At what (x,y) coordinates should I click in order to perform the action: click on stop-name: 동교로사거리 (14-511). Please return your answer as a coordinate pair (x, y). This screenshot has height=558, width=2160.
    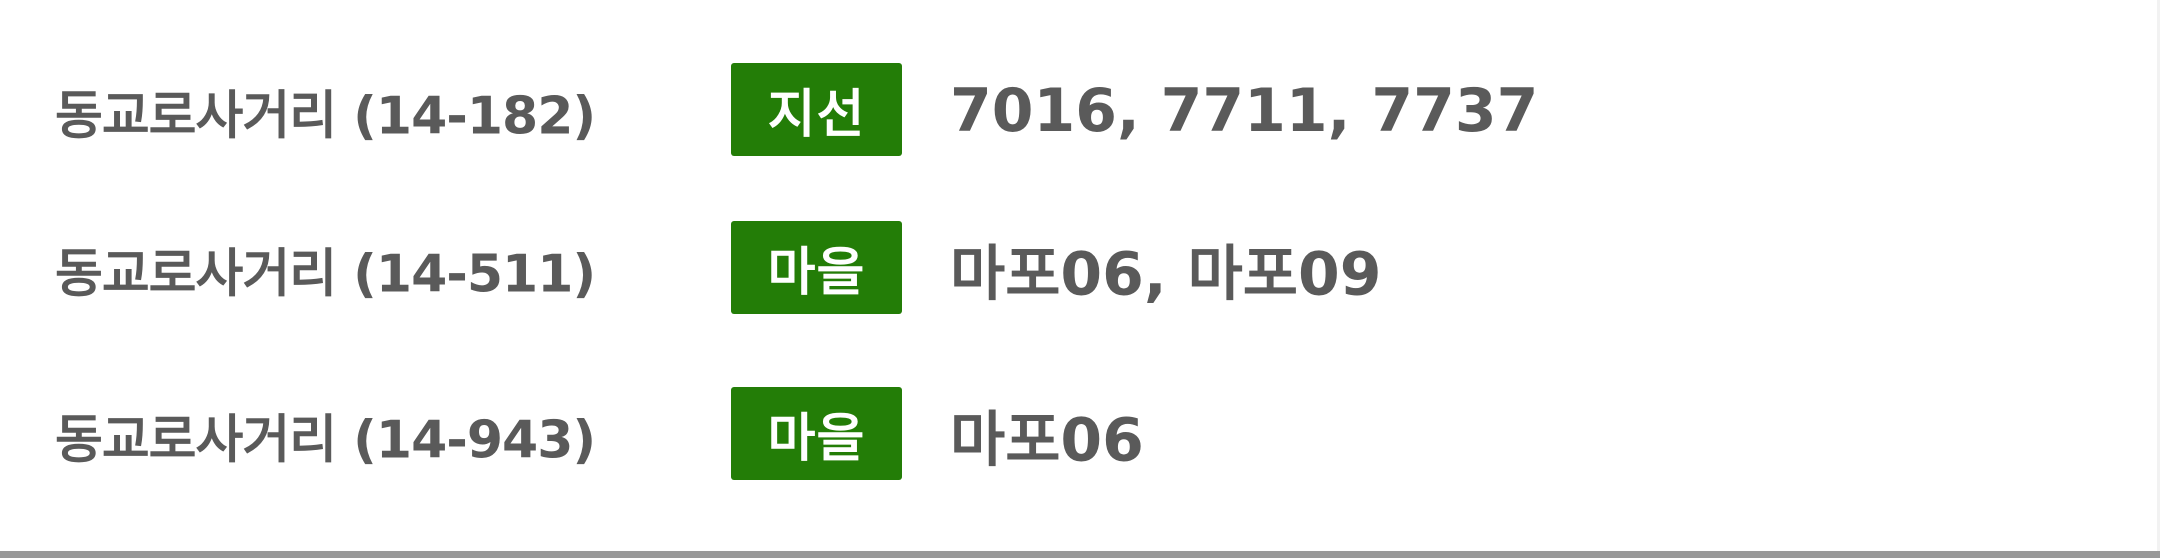
    Looking at the image, I should click on (325, 274).